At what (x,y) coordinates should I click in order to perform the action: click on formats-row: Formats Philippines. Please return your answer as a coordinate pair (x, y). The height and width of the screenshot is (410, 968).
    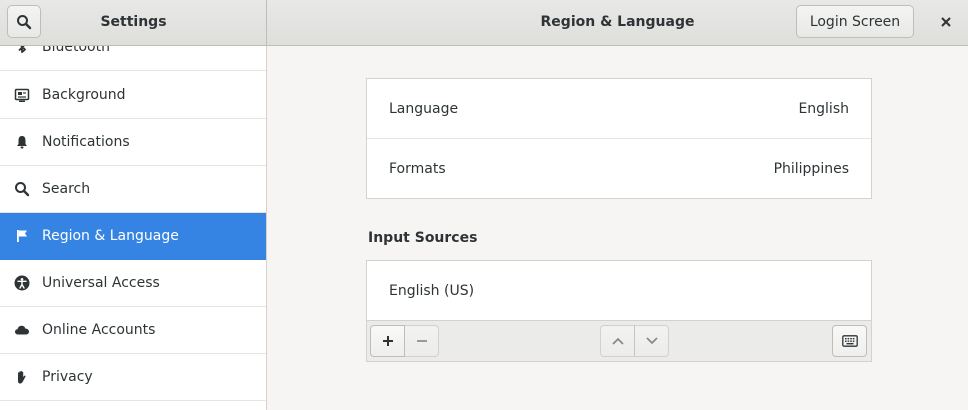
    Looking at the image, I should click on (619, 168).